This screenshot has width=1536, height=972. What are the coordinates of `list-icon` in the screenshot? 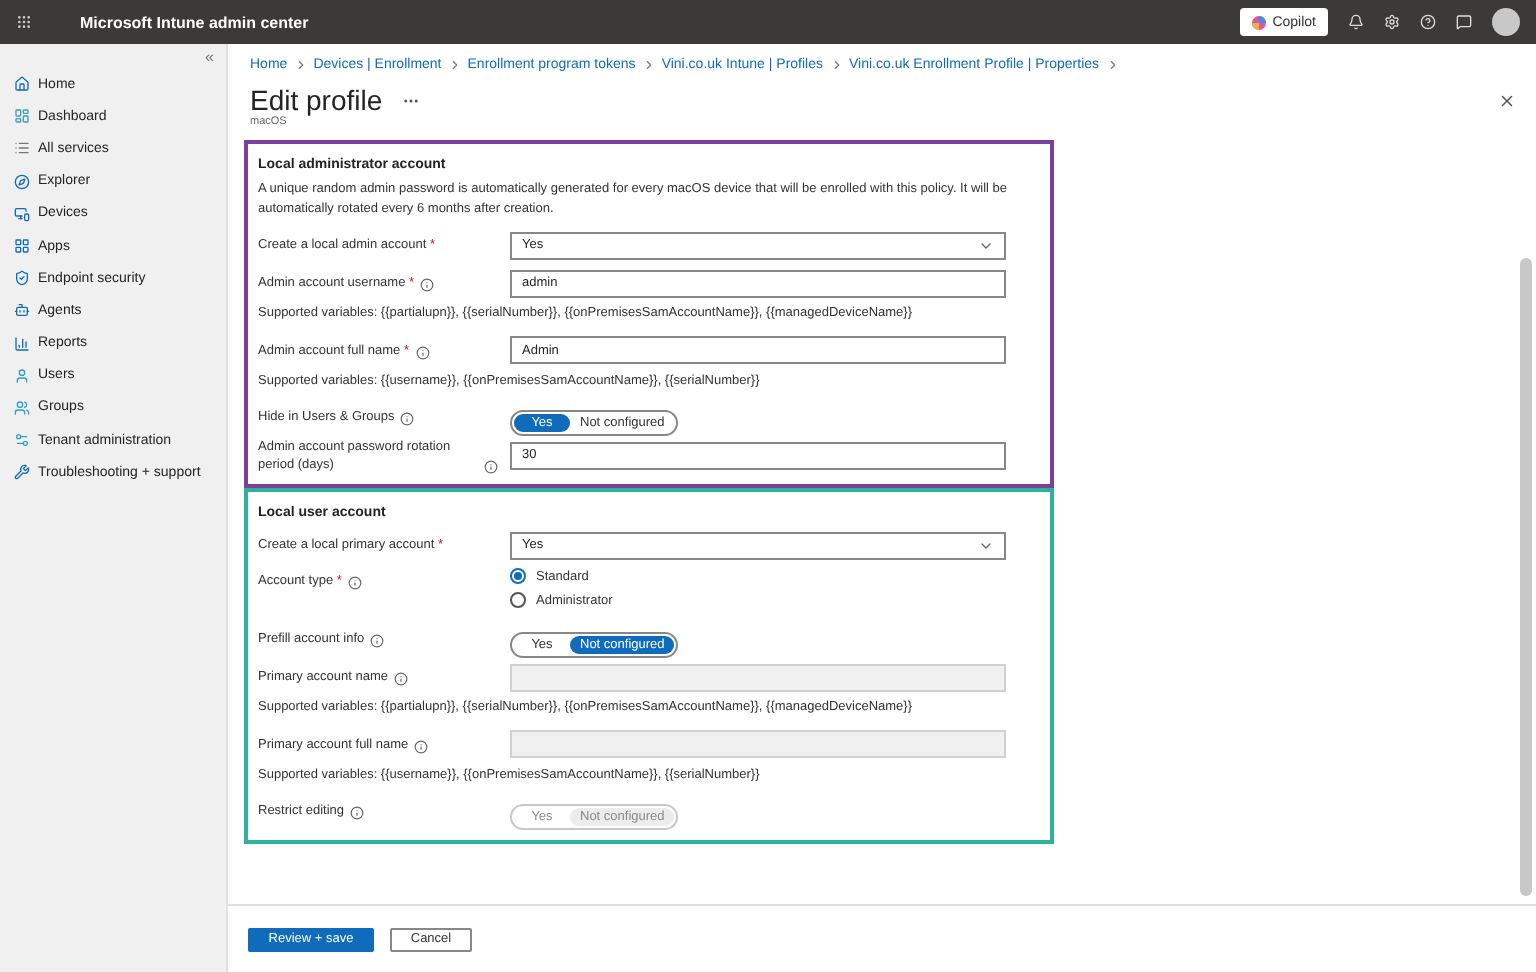 It's located at (22, 148).